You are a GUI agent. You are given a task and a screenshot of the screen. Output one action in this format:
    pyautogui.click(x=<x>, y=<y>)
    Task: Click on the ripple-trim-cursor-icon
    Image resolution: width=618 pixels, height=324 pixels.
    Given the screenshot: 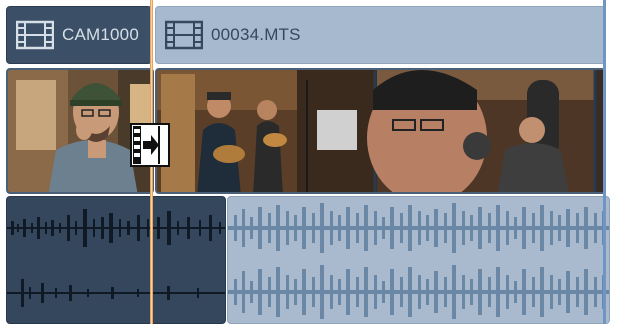 What is the action you would take?
    pyautogui.click(x=150, y=145)
    